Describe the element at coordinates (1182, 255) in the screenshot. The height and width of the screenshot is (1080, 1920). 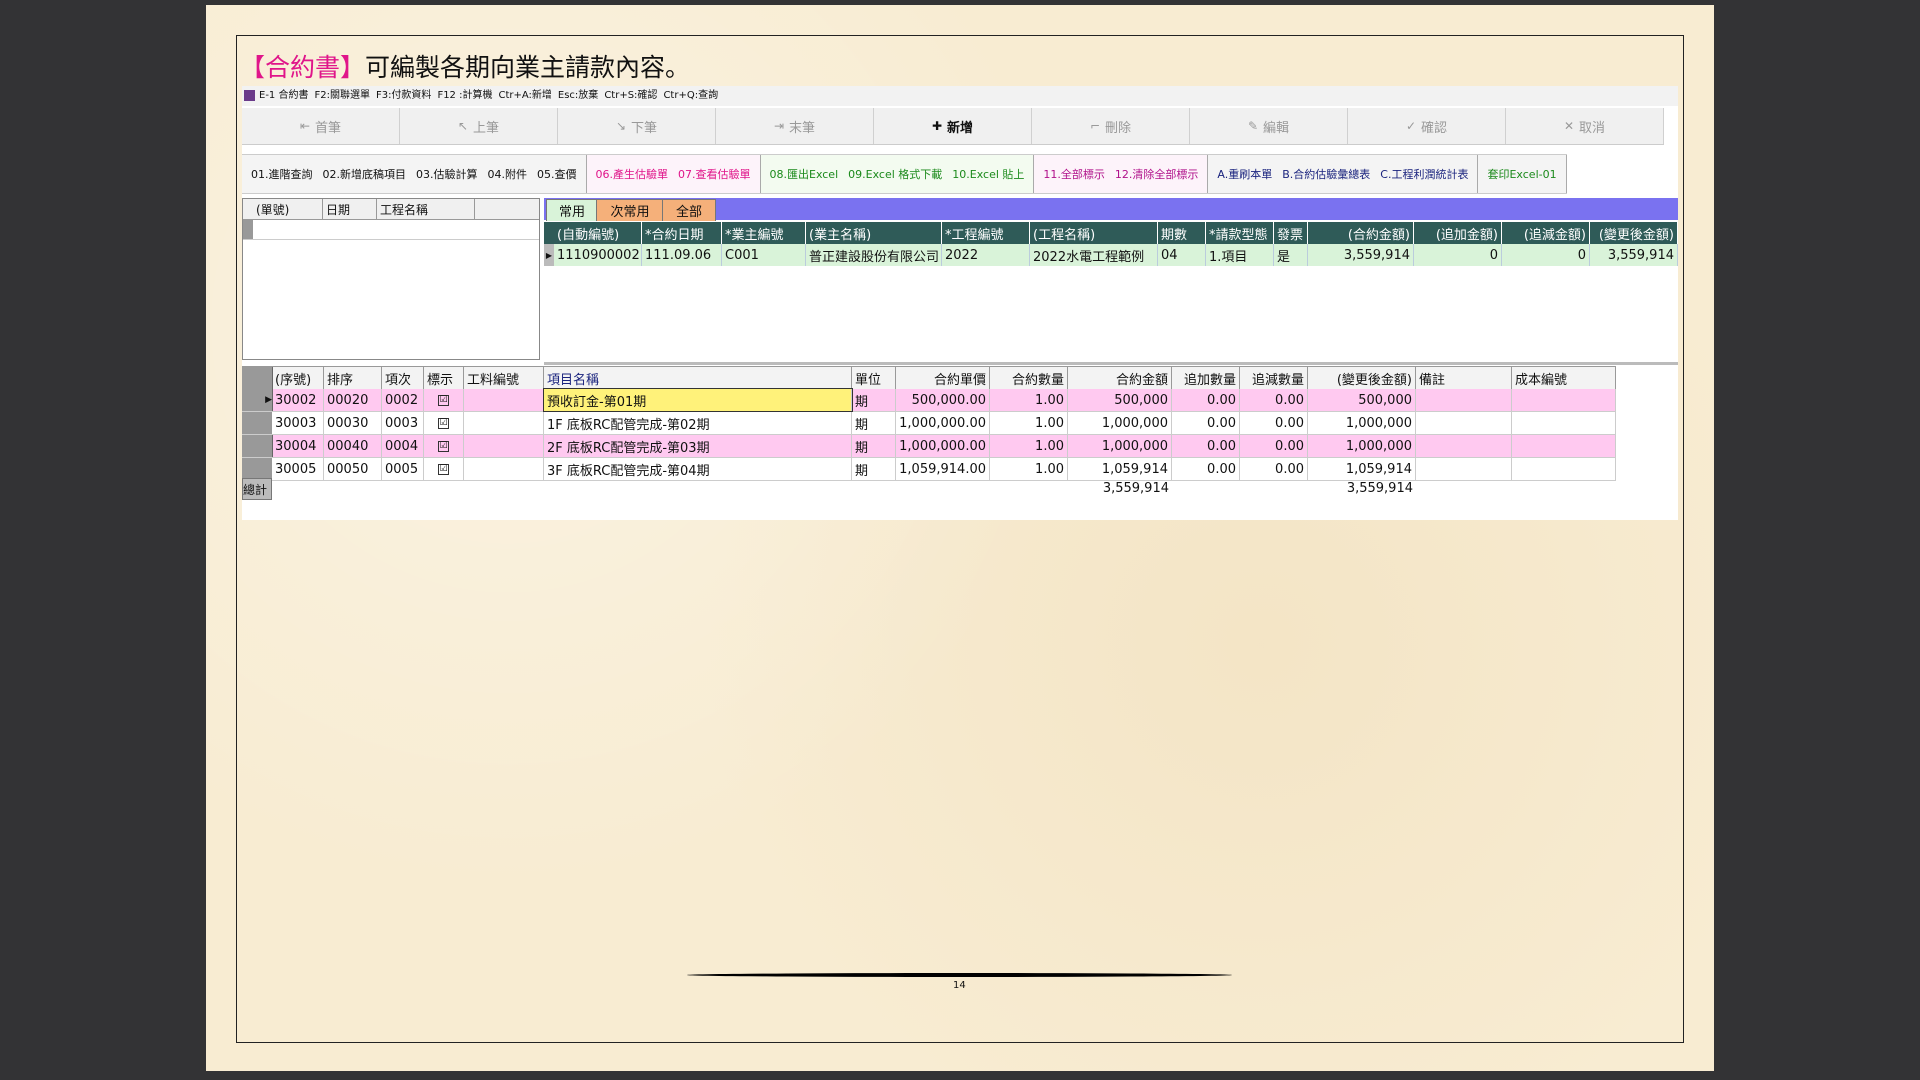
I see `contract-cell-6: 04` at that location.